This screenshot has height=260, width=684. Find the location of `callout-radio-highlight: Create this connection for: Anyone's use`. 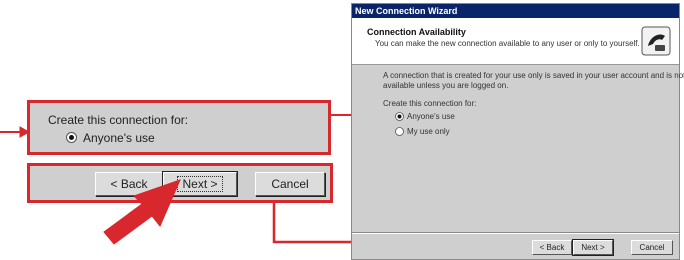

callout-radio-highlight: Create this connection for: Anyone's use is located at coordinates (179, 127).